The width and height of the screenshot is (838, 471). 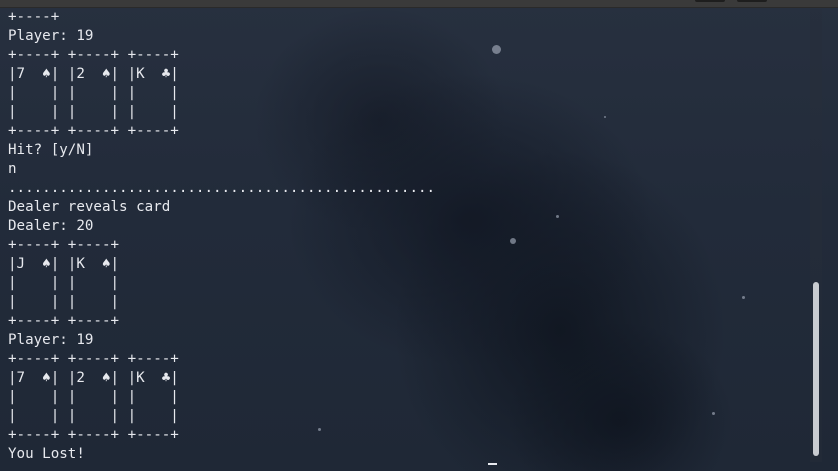 I want to click on terminal-line: Dealer reveals card, so click(x=89, y=207).